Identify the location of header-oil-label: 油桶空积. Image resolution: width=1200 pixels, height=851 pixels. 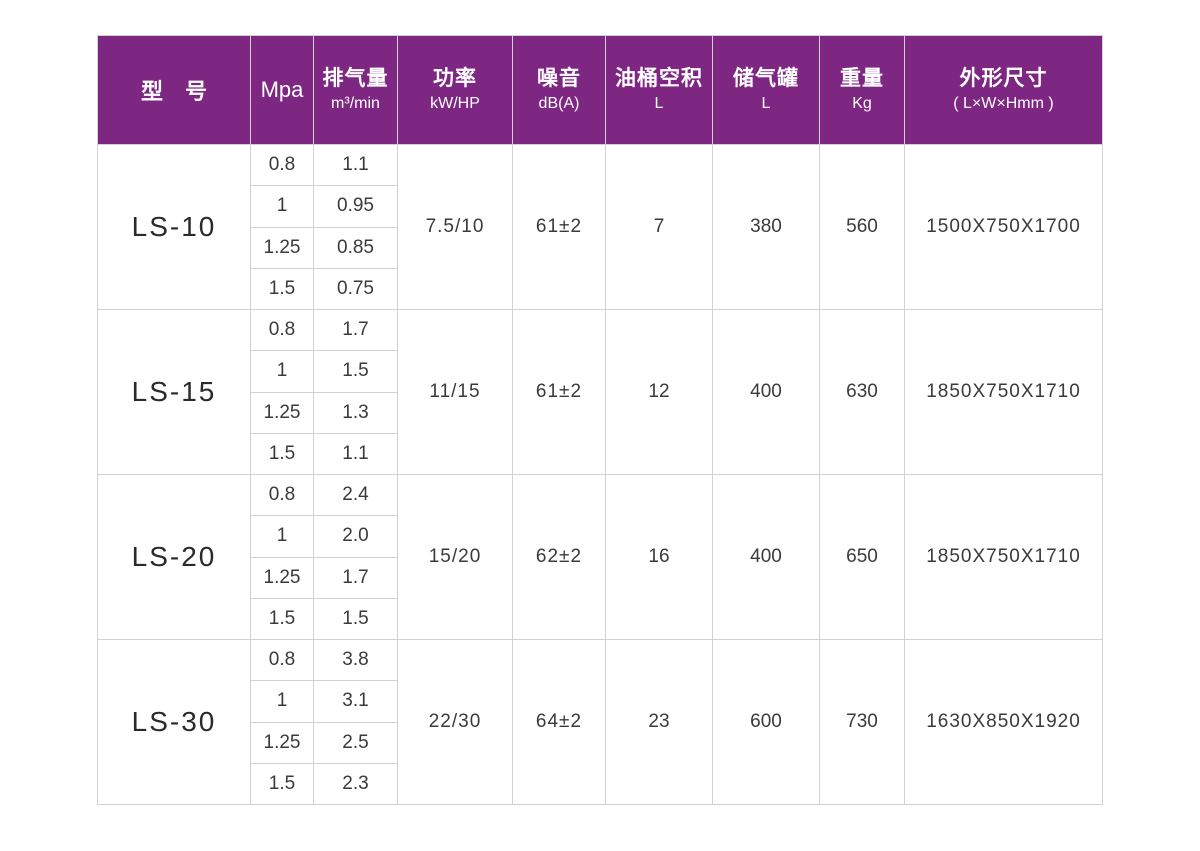
(659, 78).